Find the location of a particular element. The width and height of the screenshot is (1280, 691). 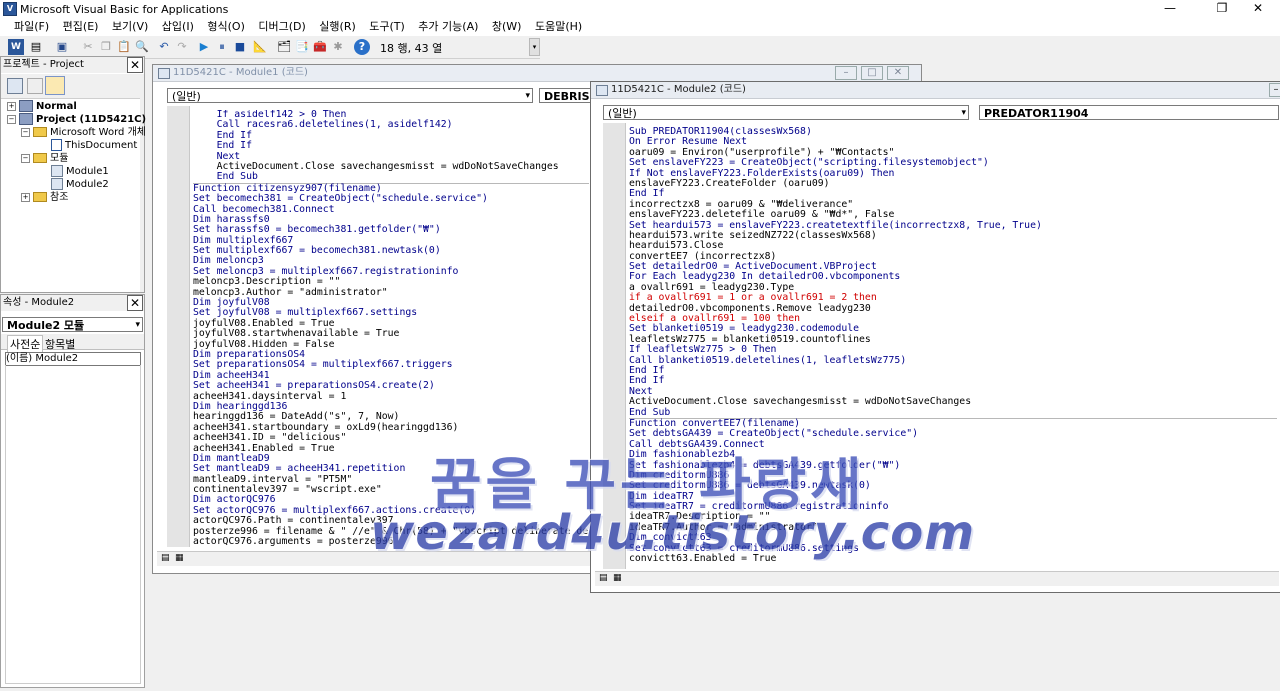

undo-icon: ↶ is located at coordinates (164, 47).